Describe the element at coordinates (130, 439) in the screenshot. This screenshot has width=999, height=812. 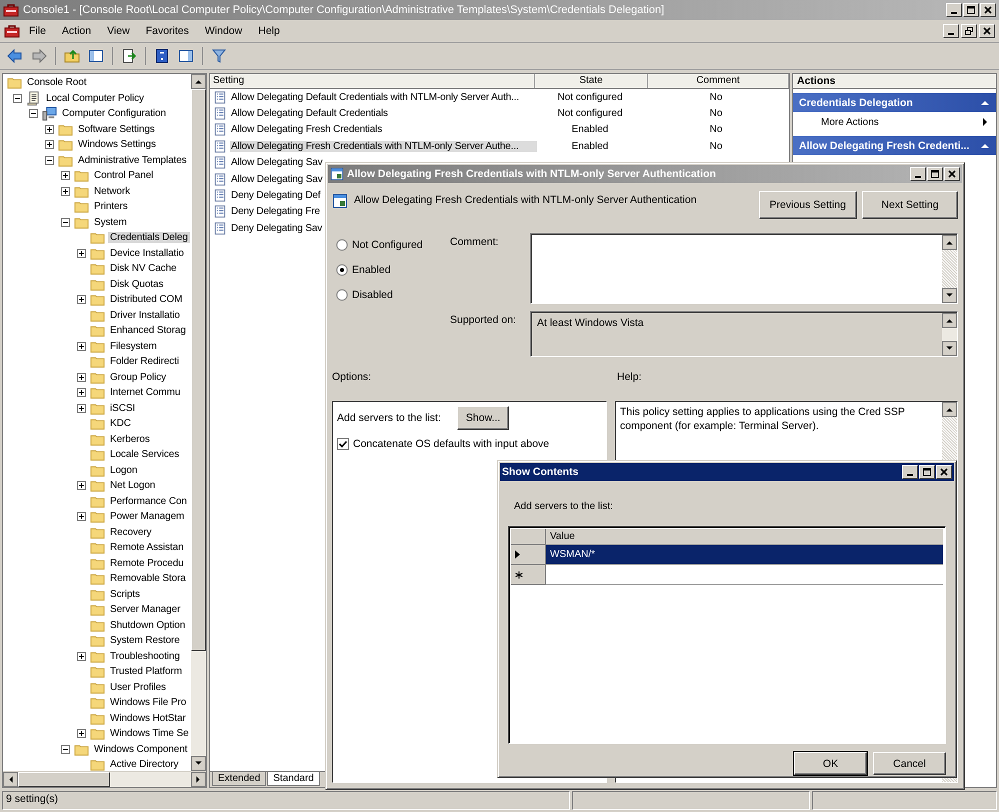
I see `tree-item: Kerberos` at that location.